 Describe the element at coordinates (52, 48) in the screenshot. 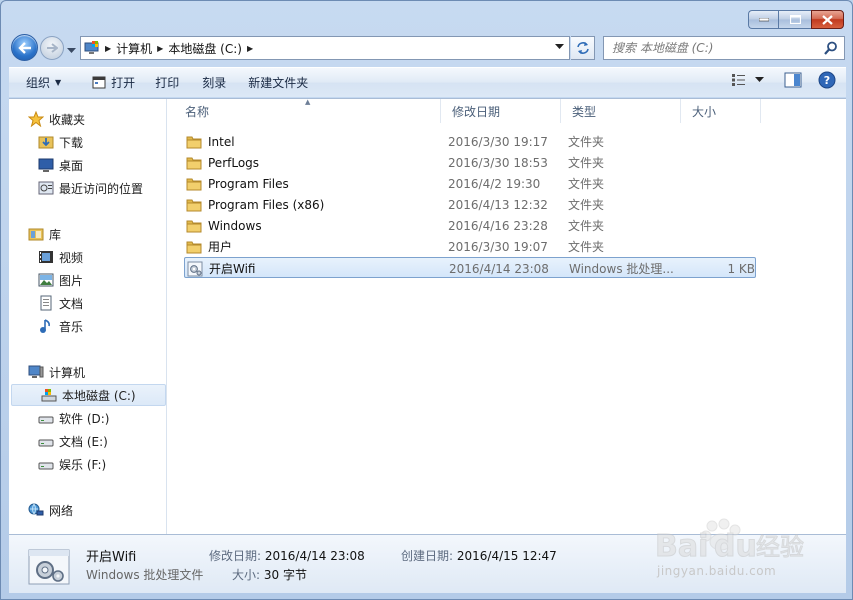

I see `forward-button` at that location.